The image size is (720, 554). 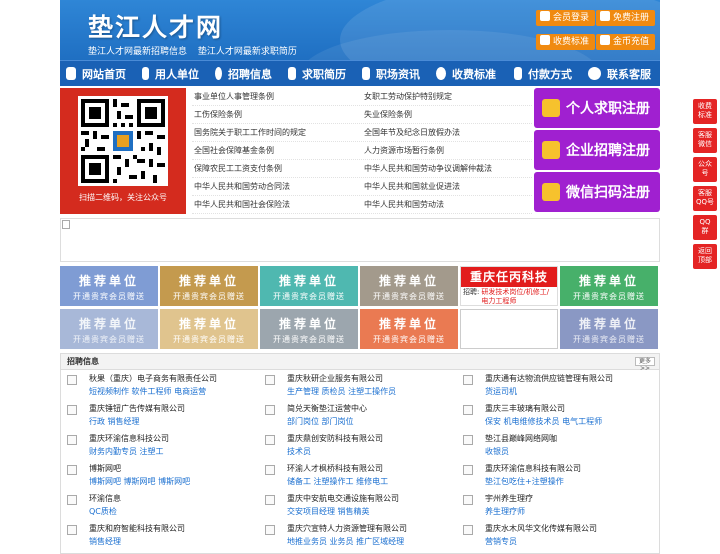 I want to click on job-listing-item: 秋果（重庆）电子商务有限责任公司 短视频制作 软件工程师 电商运营, so click(x=164, y=388).